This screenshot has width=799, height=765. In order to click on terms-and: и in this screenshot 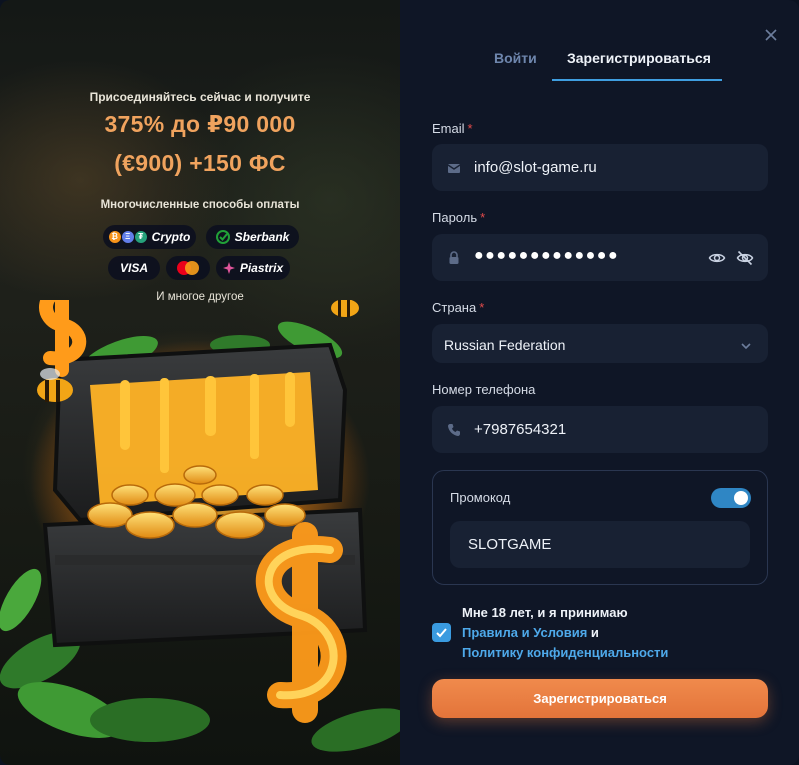, I will do `click(594, 632)`.